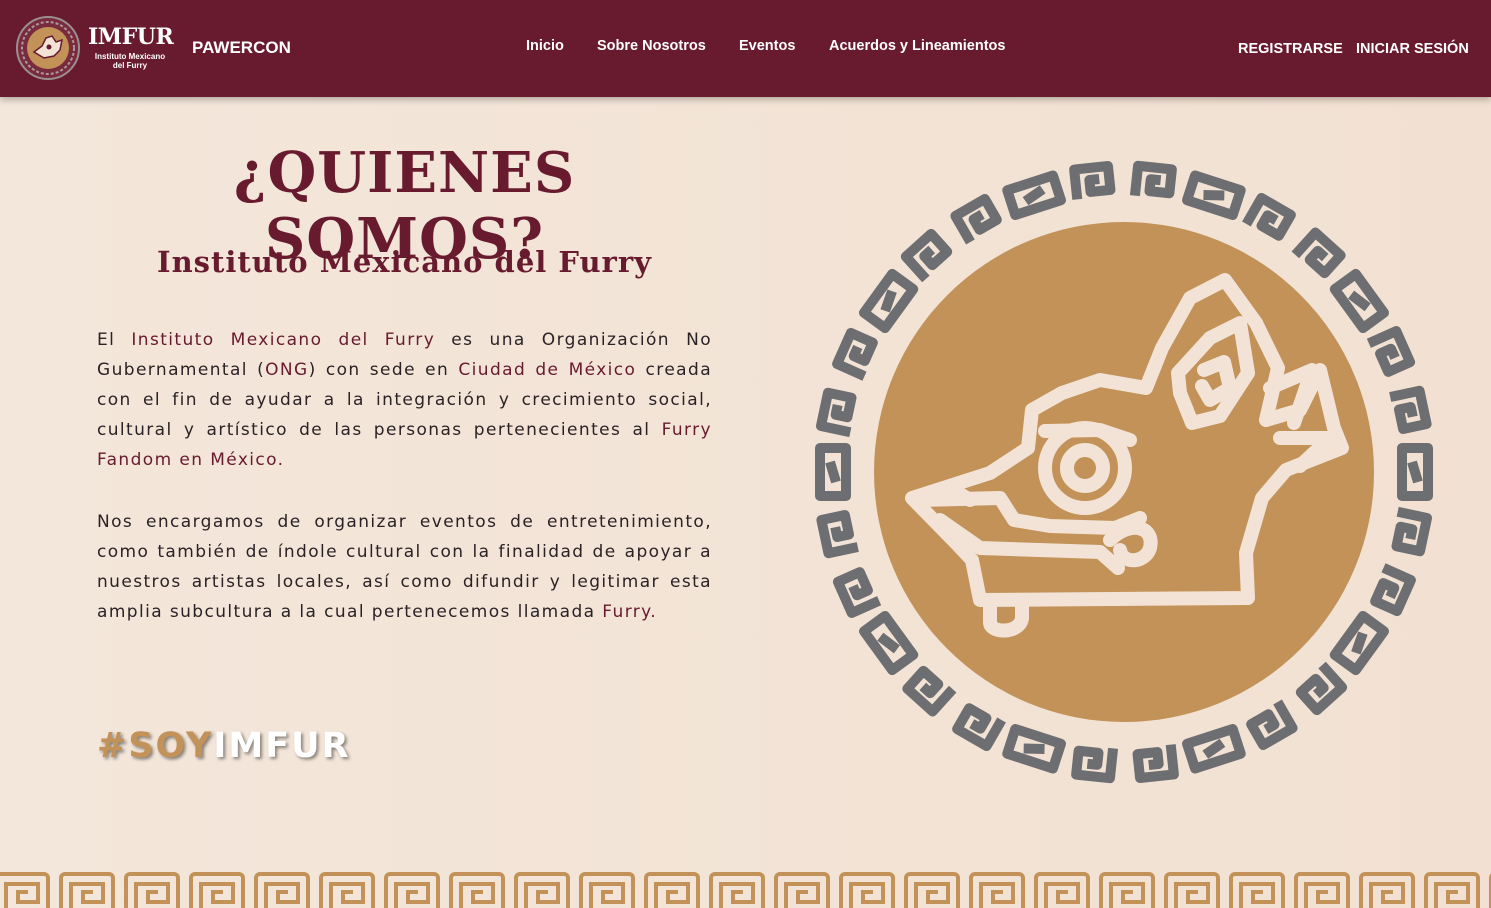 The width and height of the screenshot is (1491, 908). What do you see at coordinates (130, 65) in the screenshot?
I see `logo-subtitle-line2: del Furry` at bounding box center [130, 65].